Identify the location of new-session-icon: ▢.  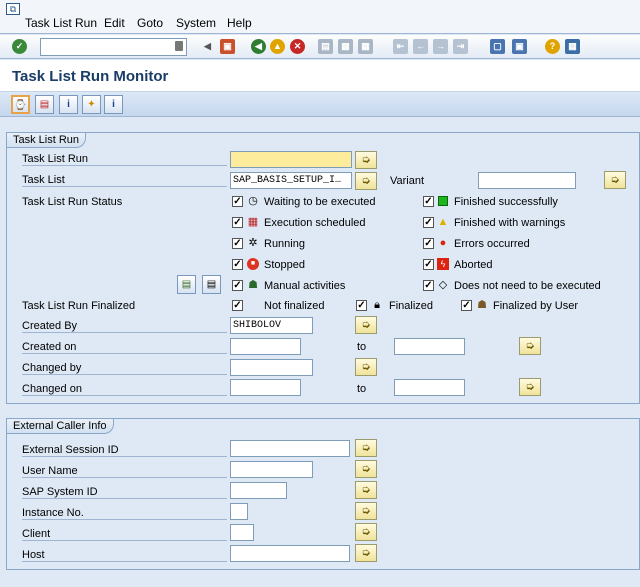
(497, 46).